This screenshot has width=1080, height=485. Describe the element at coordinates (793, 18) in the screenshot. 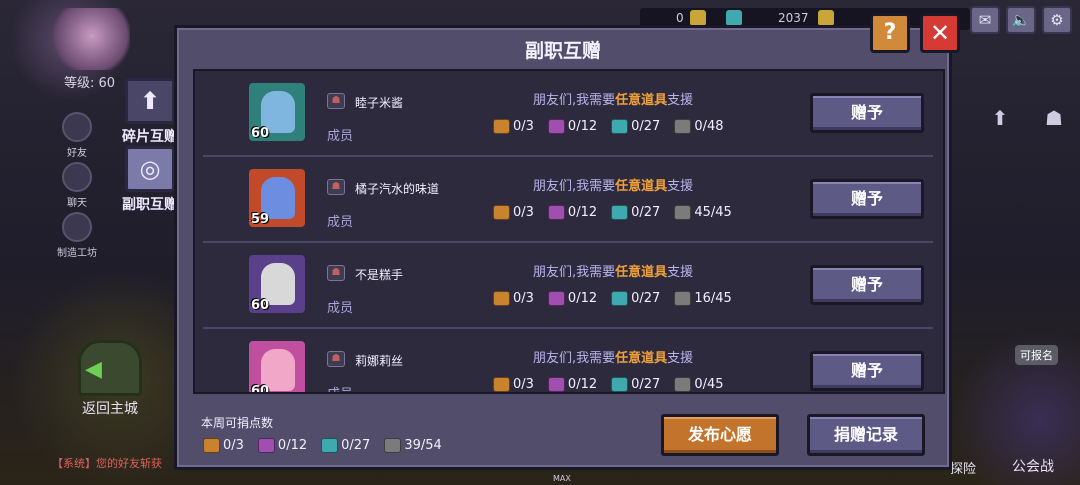

I see `resource-value: 2037` at that location.